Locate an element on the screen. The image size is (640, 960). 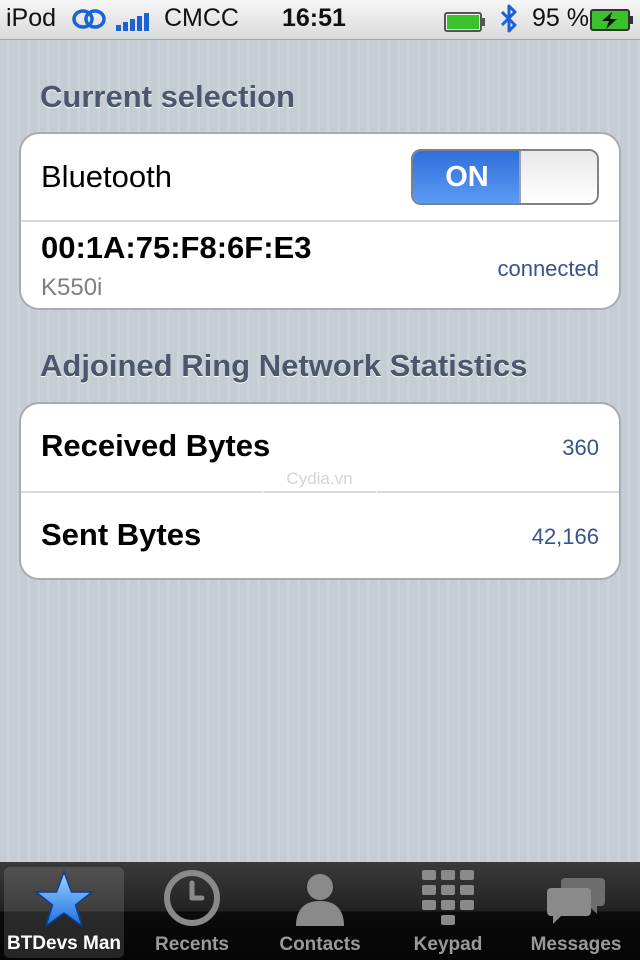
bluetooth-label: Bluetooth is located at coordinates (106, 176).